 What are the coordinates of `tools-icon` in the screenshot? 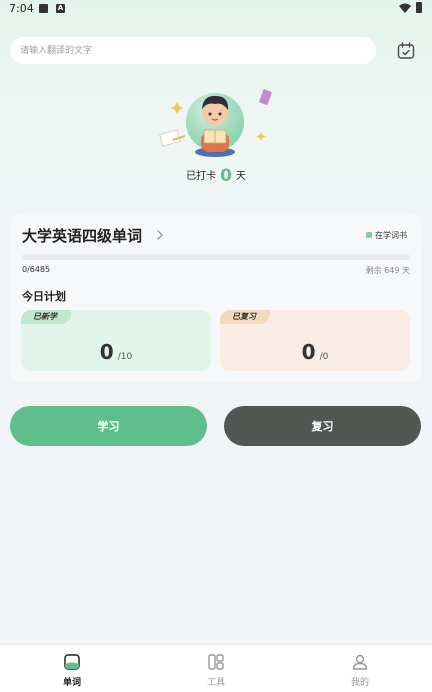 It's located at (216, 662).